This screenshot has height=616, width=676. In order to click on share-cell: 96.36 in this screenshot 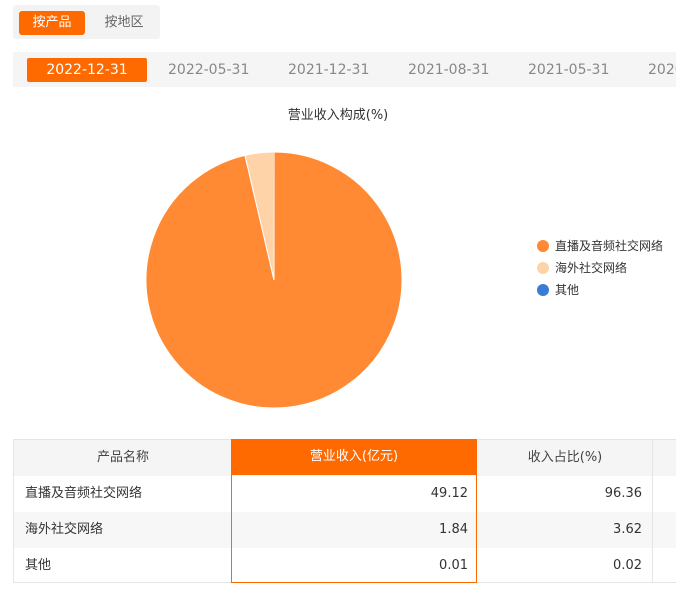, I will do `click(623, 493)`.